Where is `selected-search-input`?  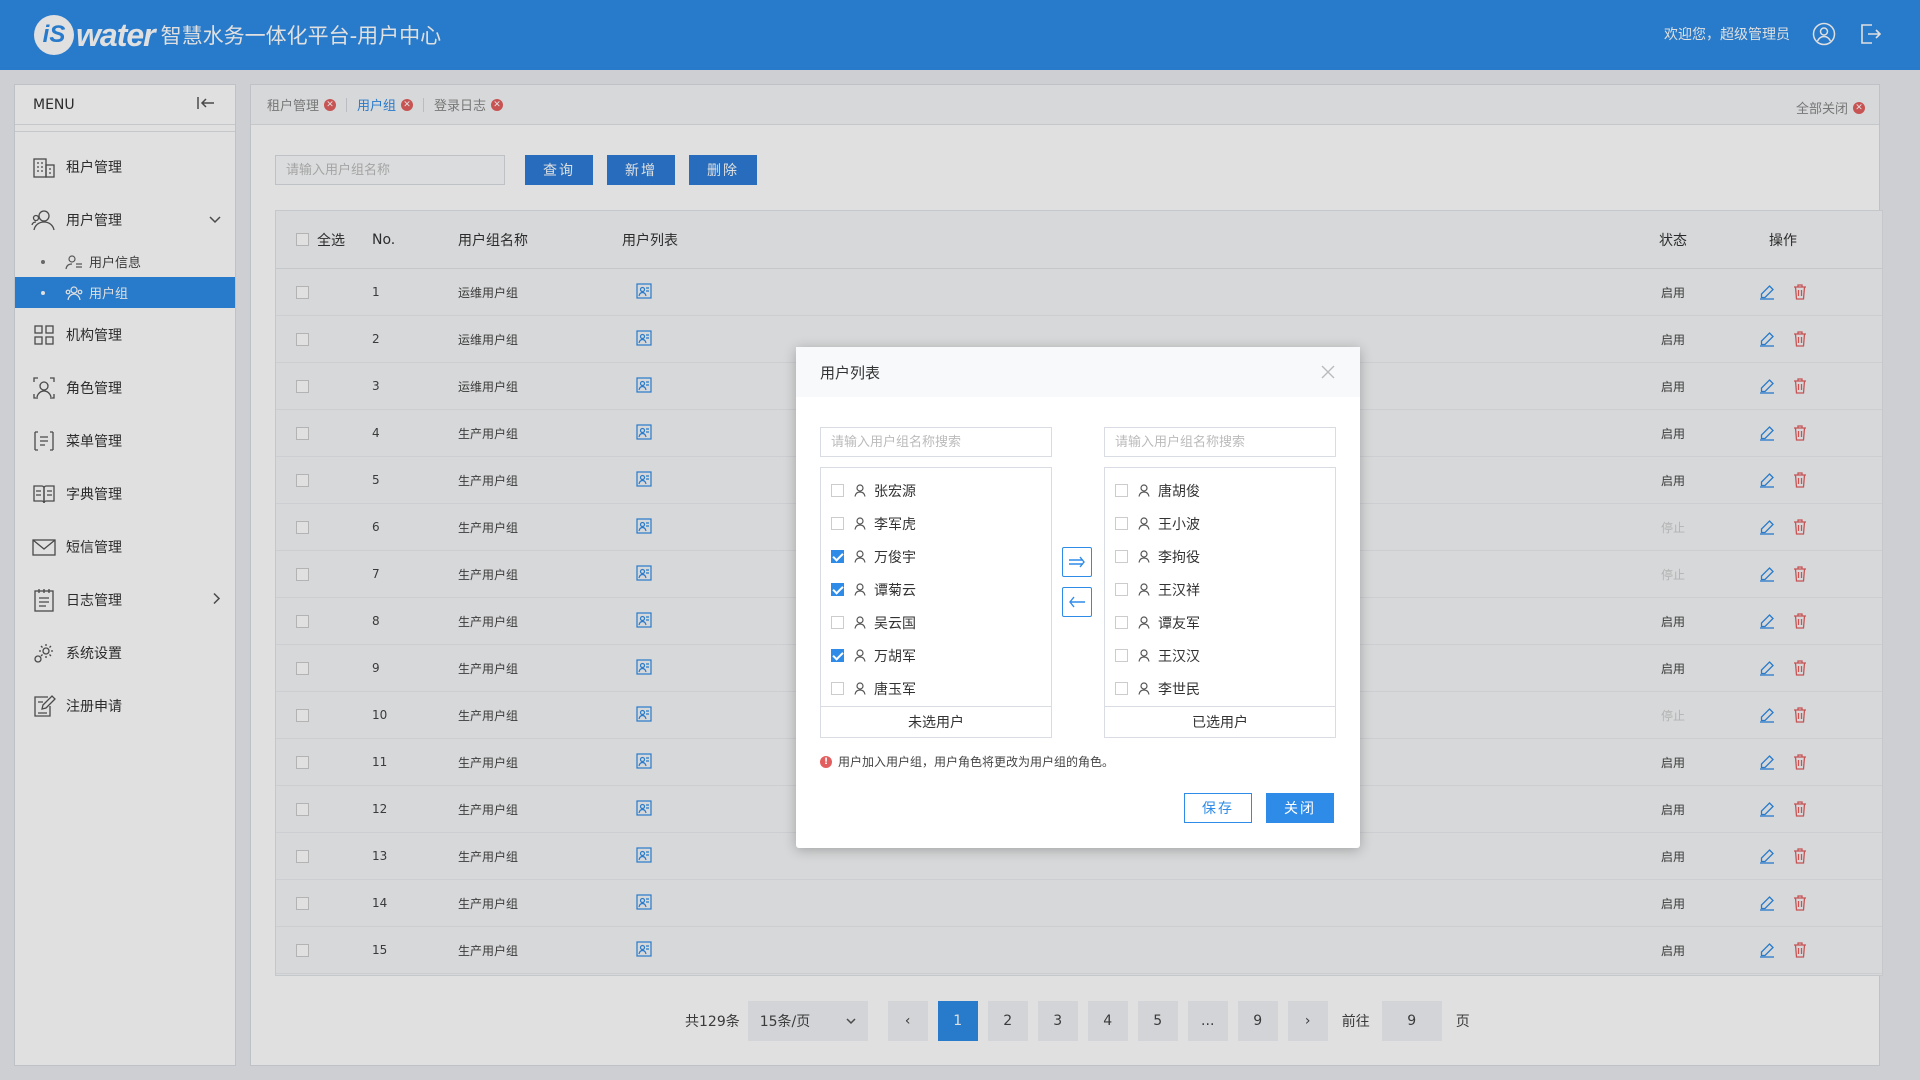 selected-search-input is located at coordinates (1220, 442).